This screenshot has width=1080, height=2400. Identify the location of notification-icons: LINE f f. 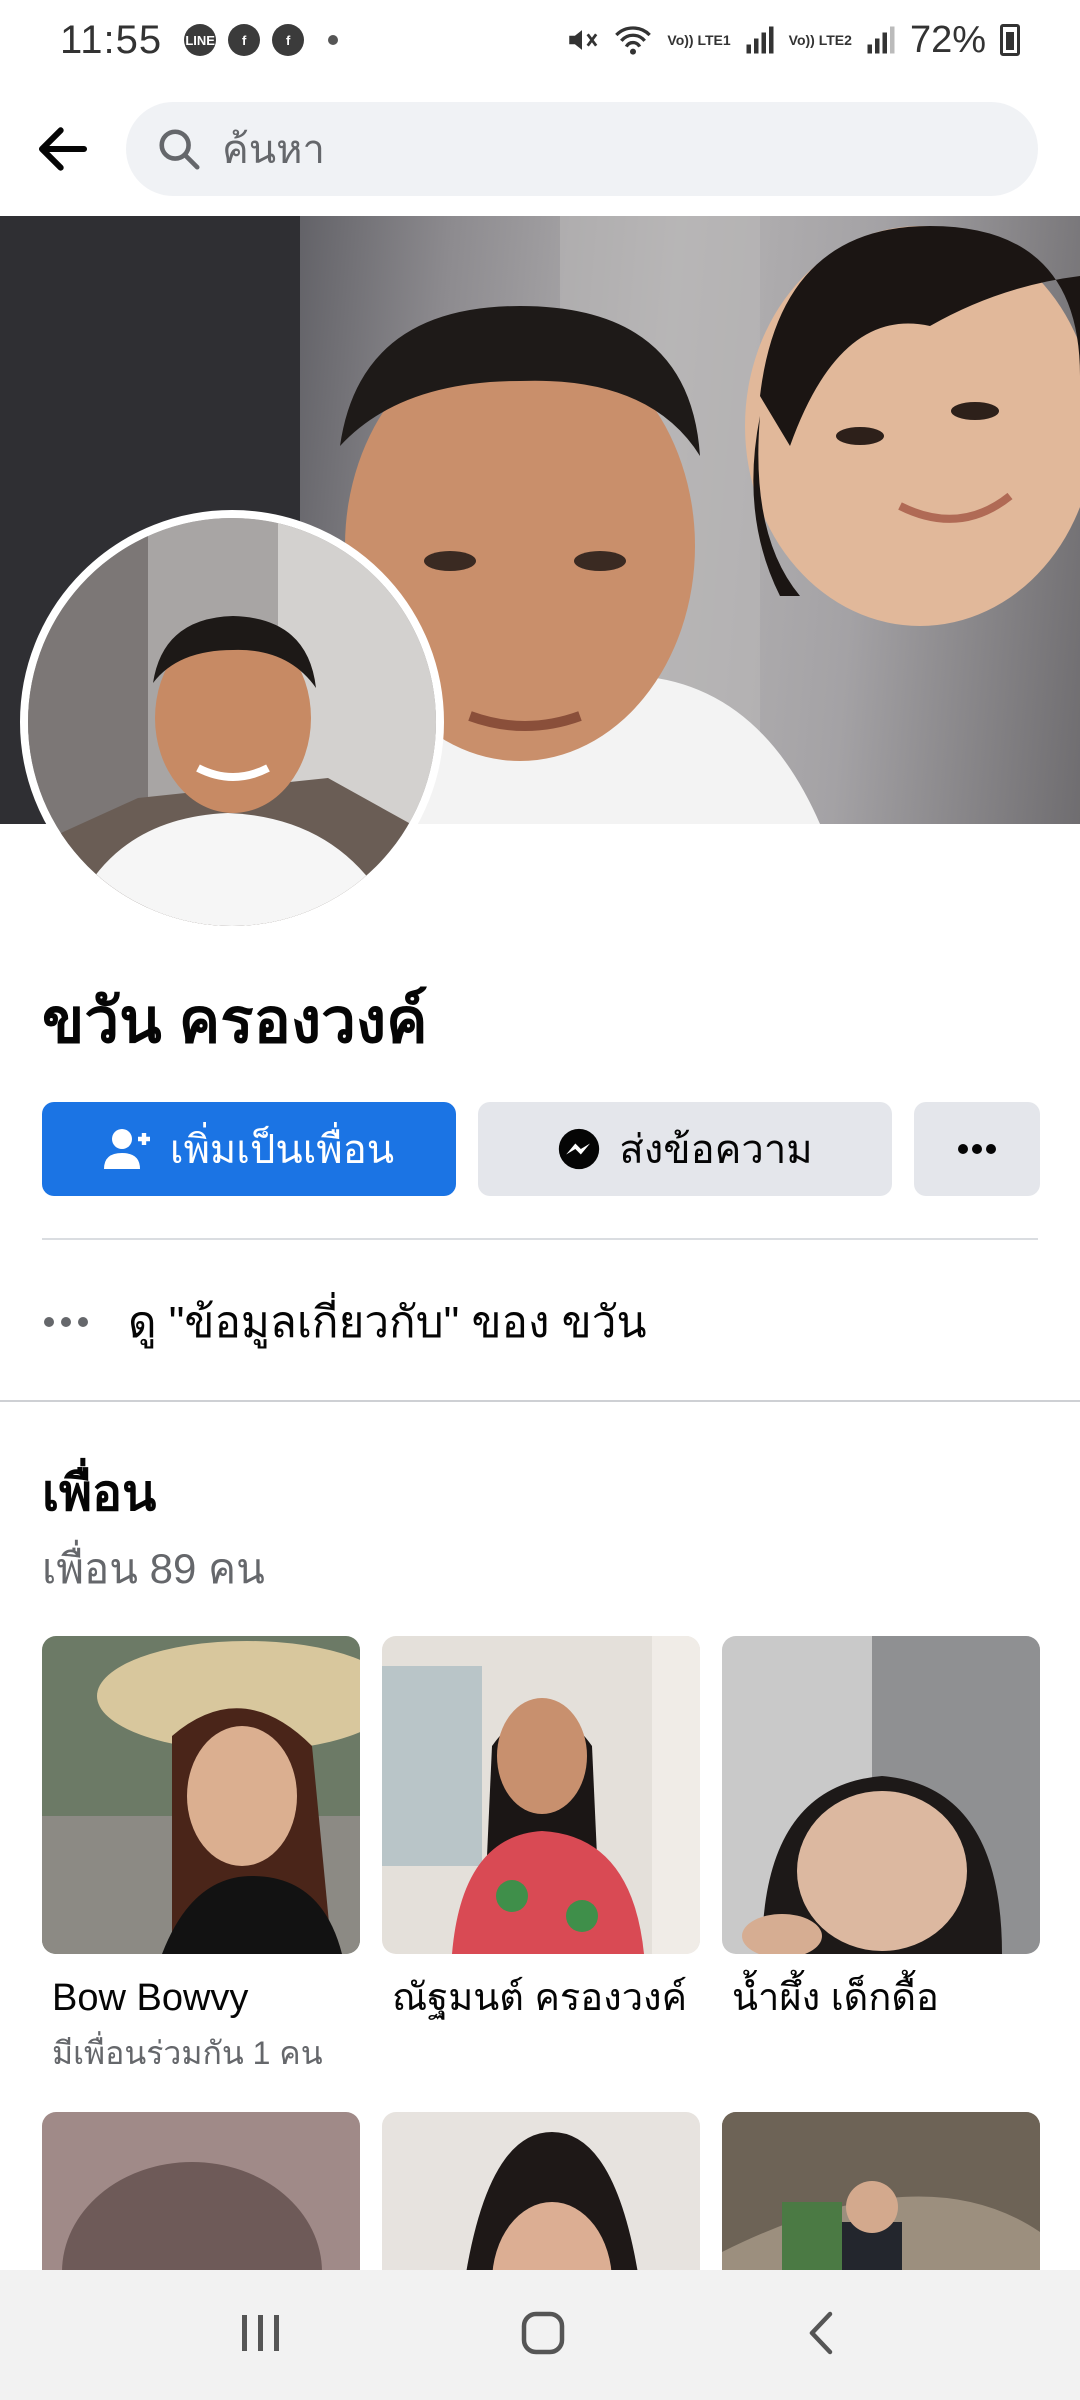
(261, 40).